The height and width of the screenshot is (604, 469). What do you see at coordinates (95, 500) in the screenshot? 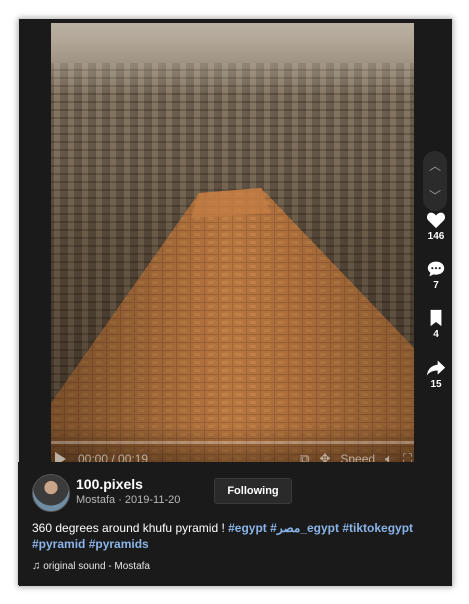
I see `author-name: Mostafa` at bounding box center [95, 500].